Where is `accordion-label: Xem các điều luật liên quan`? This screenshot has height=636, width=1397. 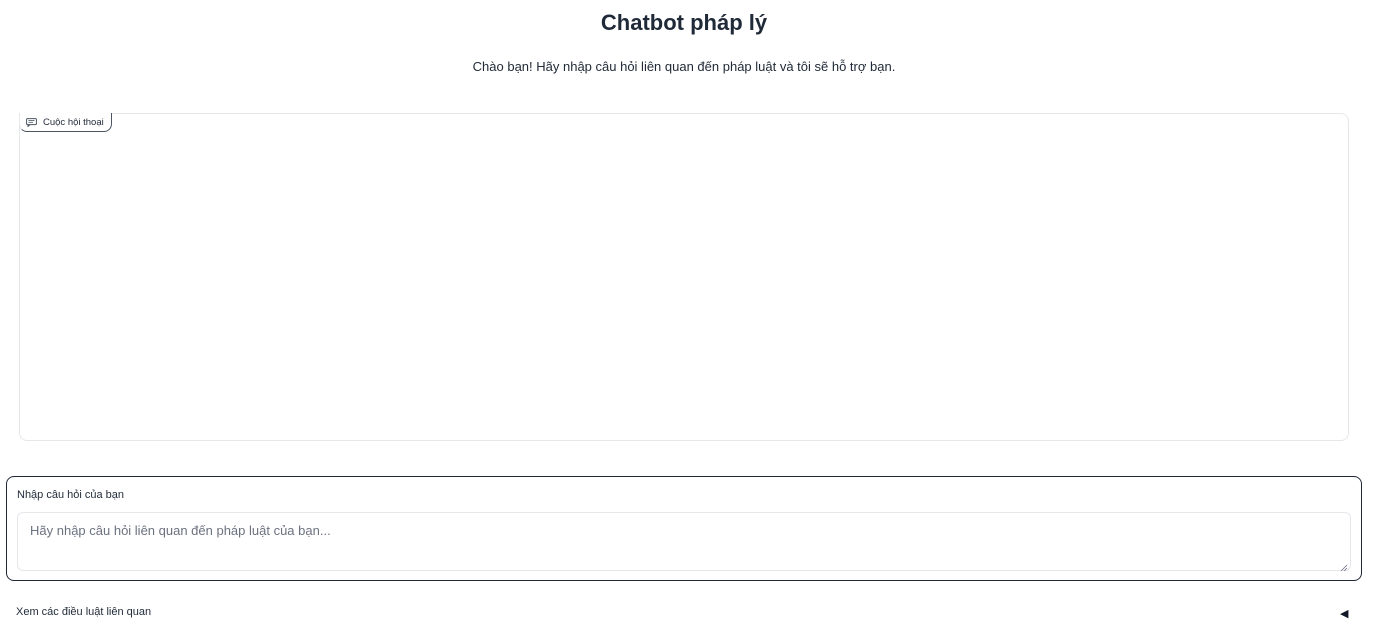 accordion-label: Xem các điều luật liên quan is located at coordinates (84, 612).